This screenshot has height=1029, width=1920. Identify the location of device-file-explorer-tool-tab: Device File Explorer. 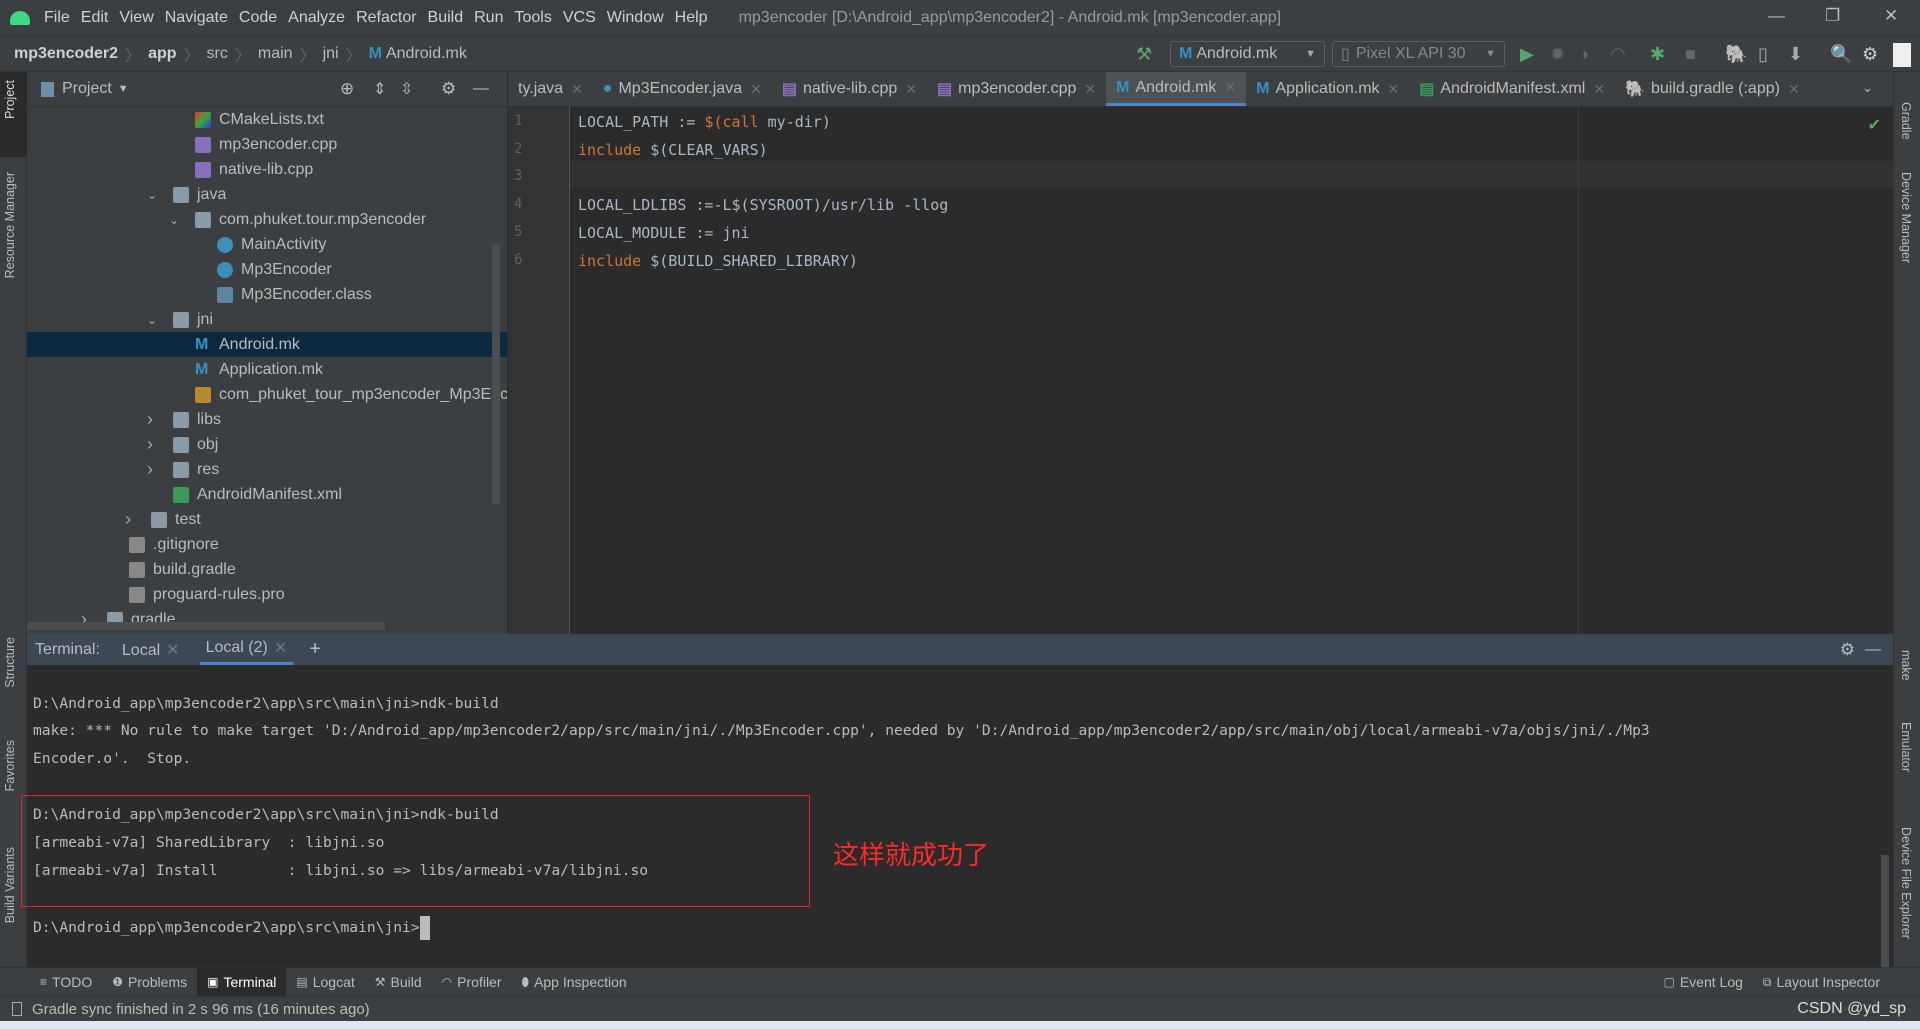
(1906, 883).